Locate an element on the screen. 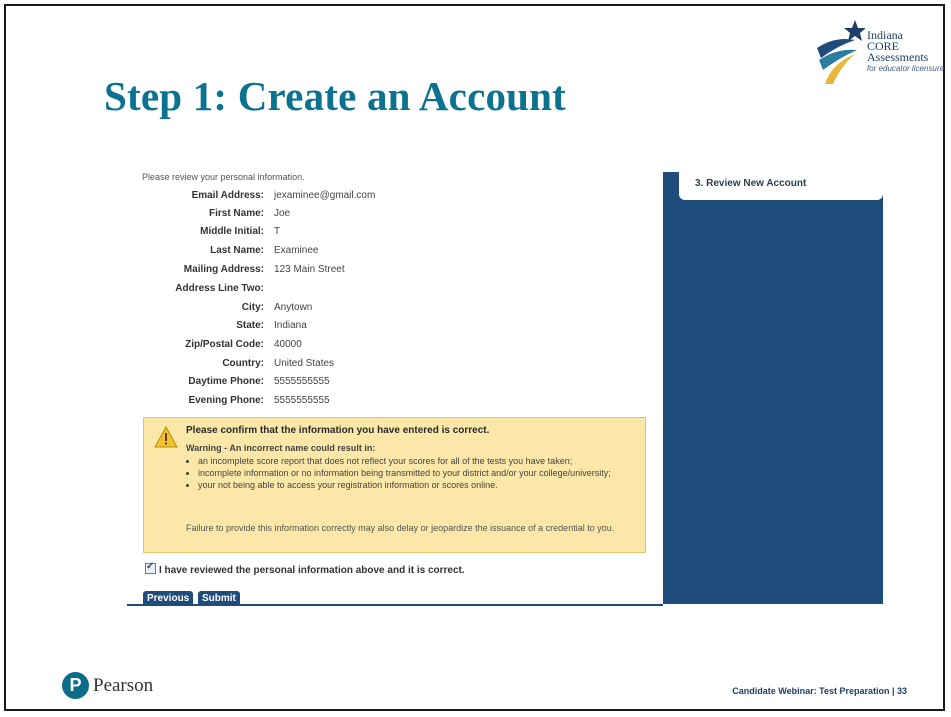 This screenshot has width=951, height=717. field-label: Email Address: is located at coordinates (227, 195).